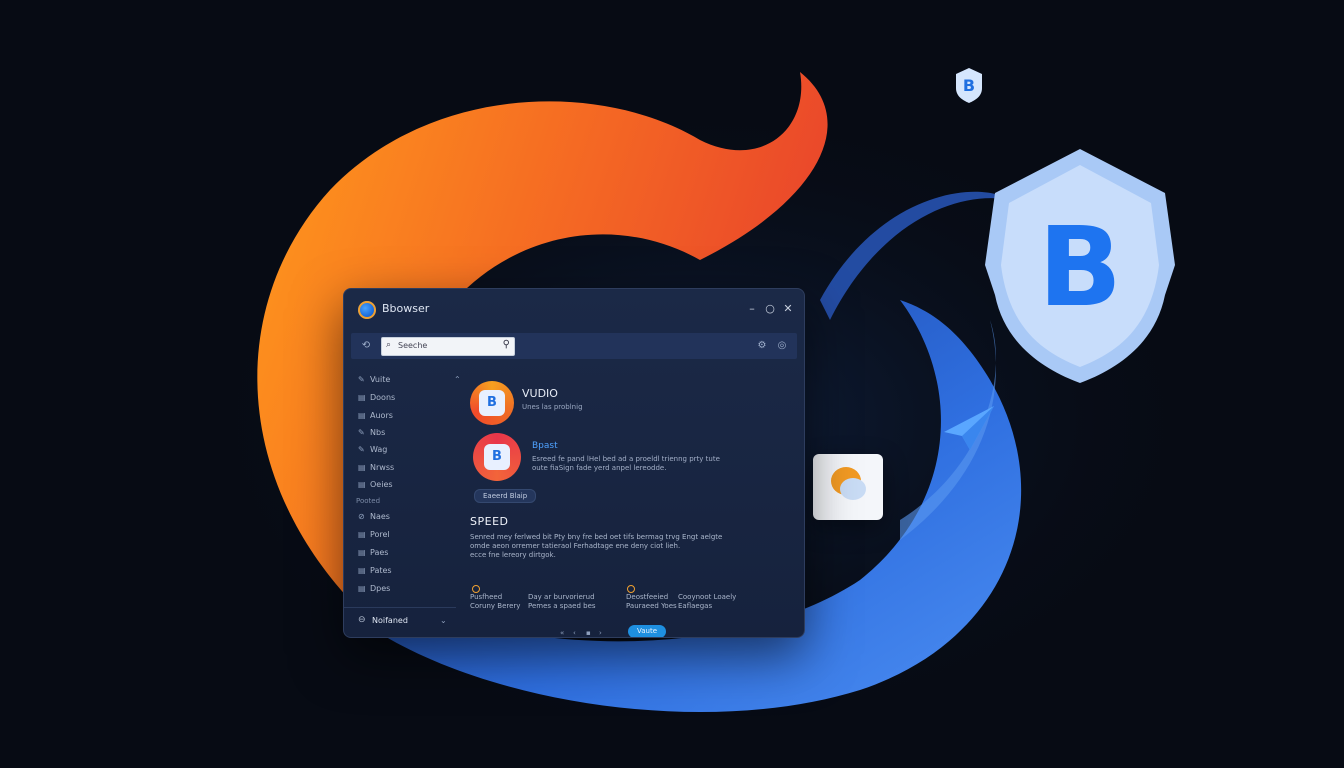 Image resolution: width=1344 pixels, height=768 pixels. I want to click on settings-icon: ⚙, so click(762, 346).